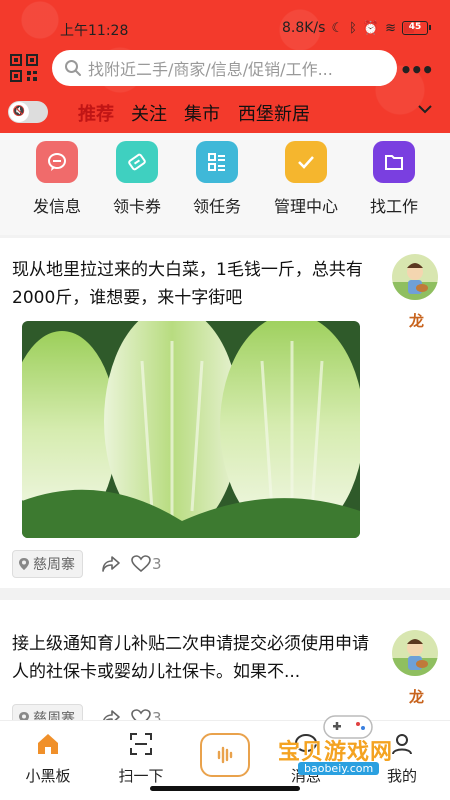 The image size is (450, 800). I want to click on status-bar: 上午11:28 8.8K/s ☾ ᛒ ⏰ ≋ 45, so click(225, 30).